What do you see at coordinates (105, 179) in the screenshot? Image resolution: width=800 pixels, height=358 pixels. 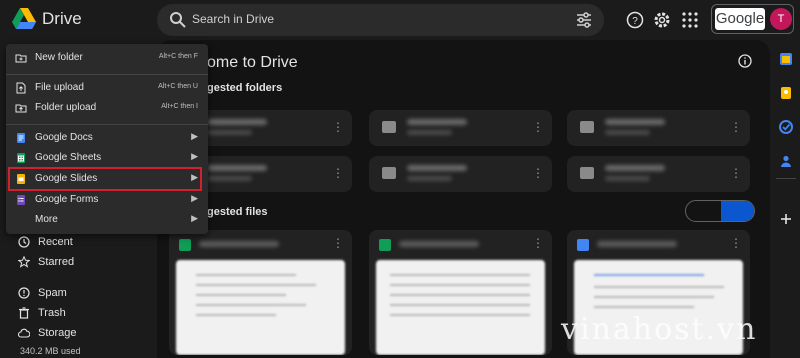 I see `highlight-box` at bounding box center [105, 179].